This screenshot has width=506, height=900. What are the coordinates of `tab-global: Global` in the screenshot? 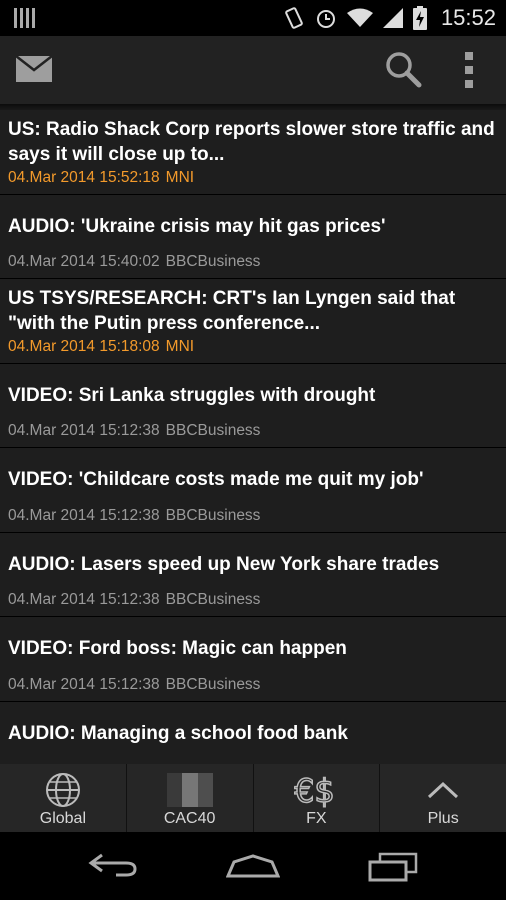 It's located at (63, 798).